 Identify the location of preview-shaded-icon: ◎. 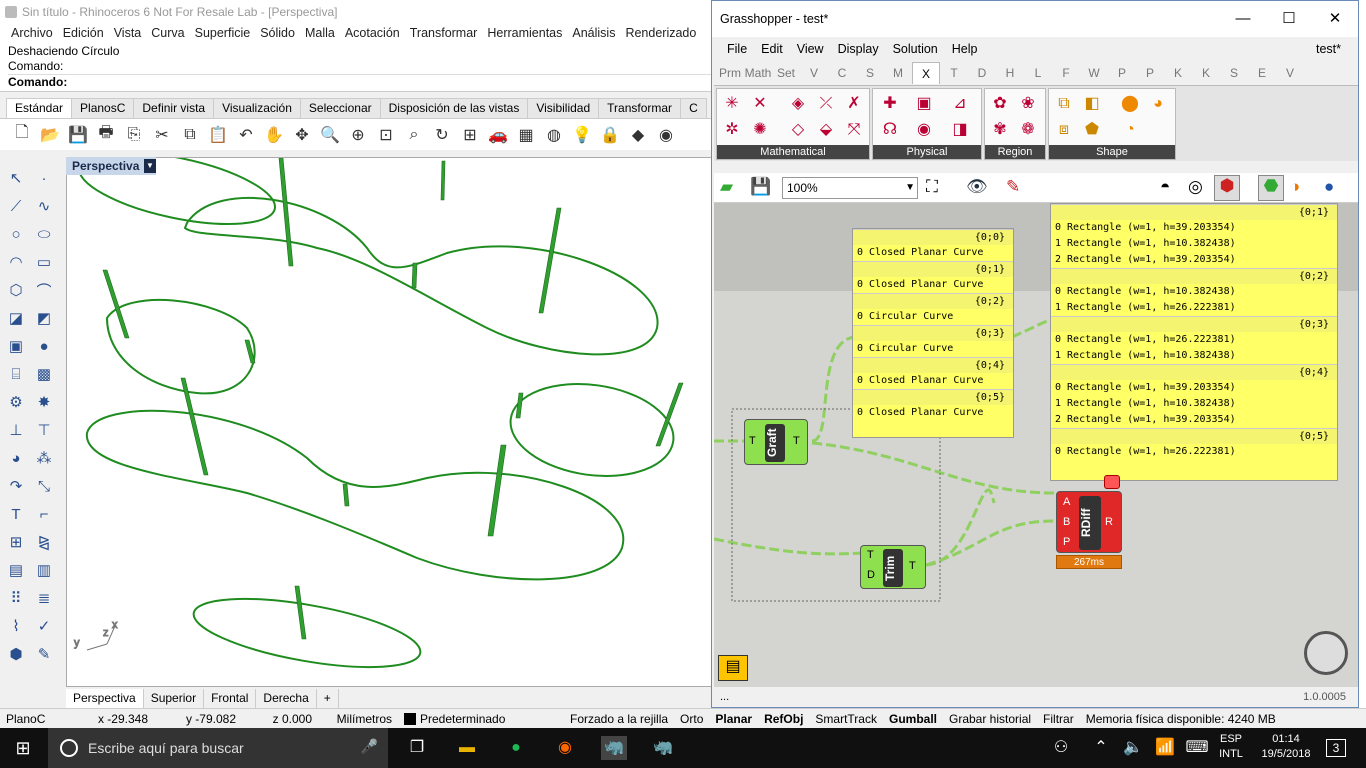
(1195, 187).